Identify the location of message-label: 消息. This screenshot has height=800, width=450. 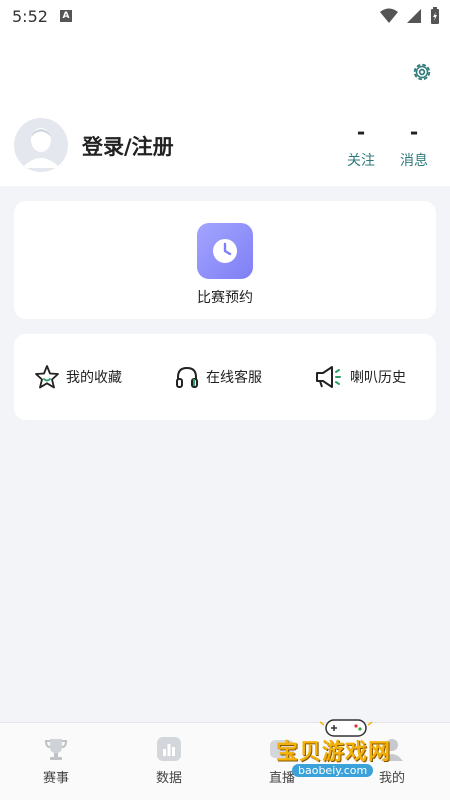
(414, 161).